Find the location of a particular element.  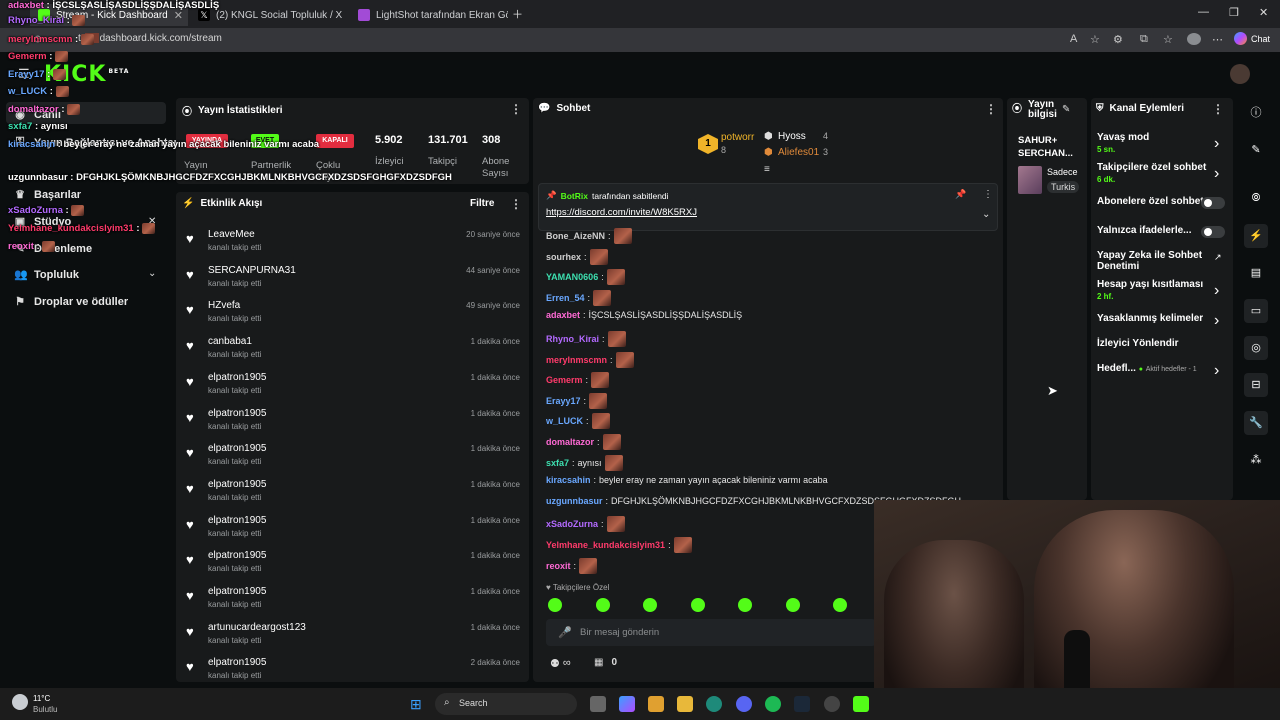

chat-username: YAMAN0606 is located at coordinates (572, 277).